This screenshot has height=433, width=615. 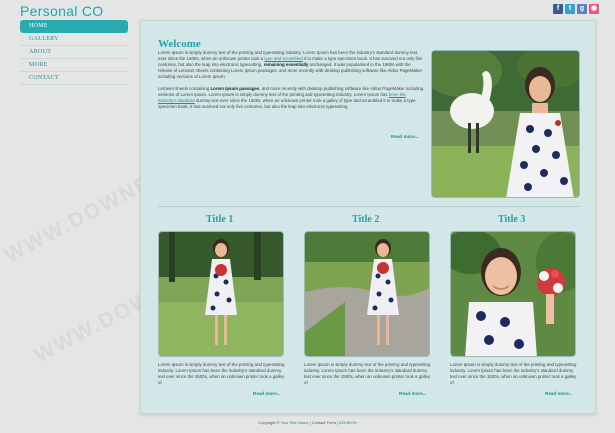 I want to click on column-photo-1-image, so click(x=221, y=294).